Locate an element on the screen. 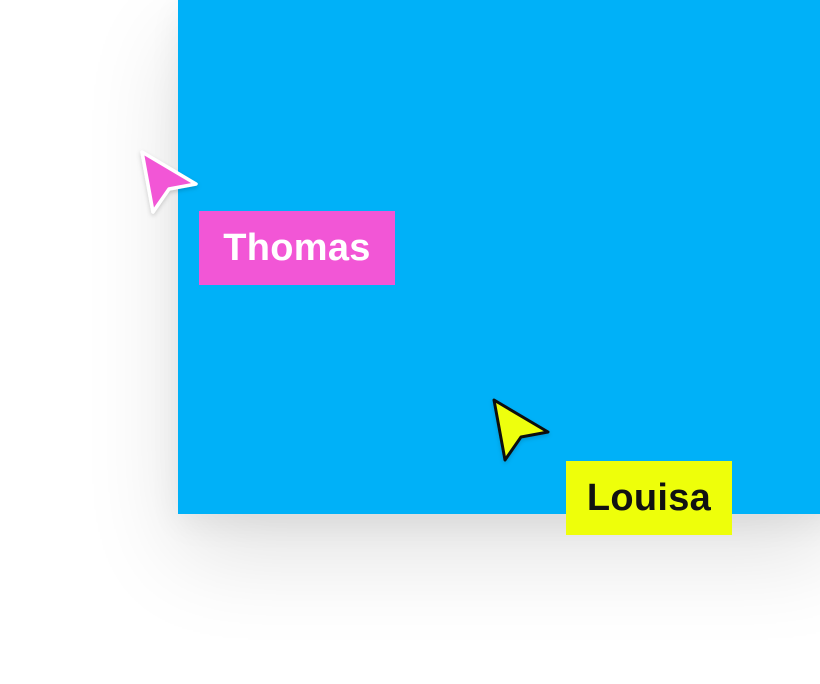  collaborator-name-louisa: Louisa is located at coordinates (649, 497).